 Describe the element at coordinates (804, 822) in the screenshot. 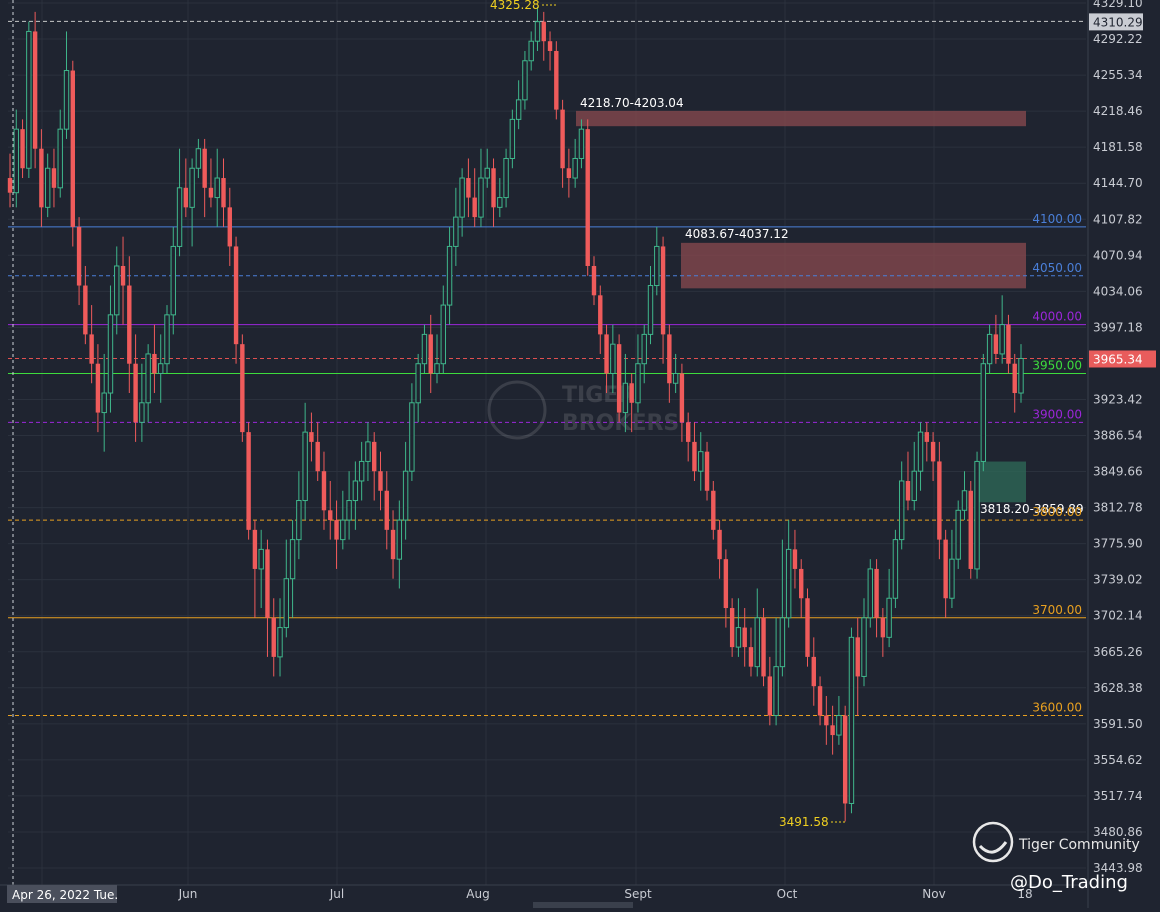

I see `extreme-label: 3491.58` at that location.